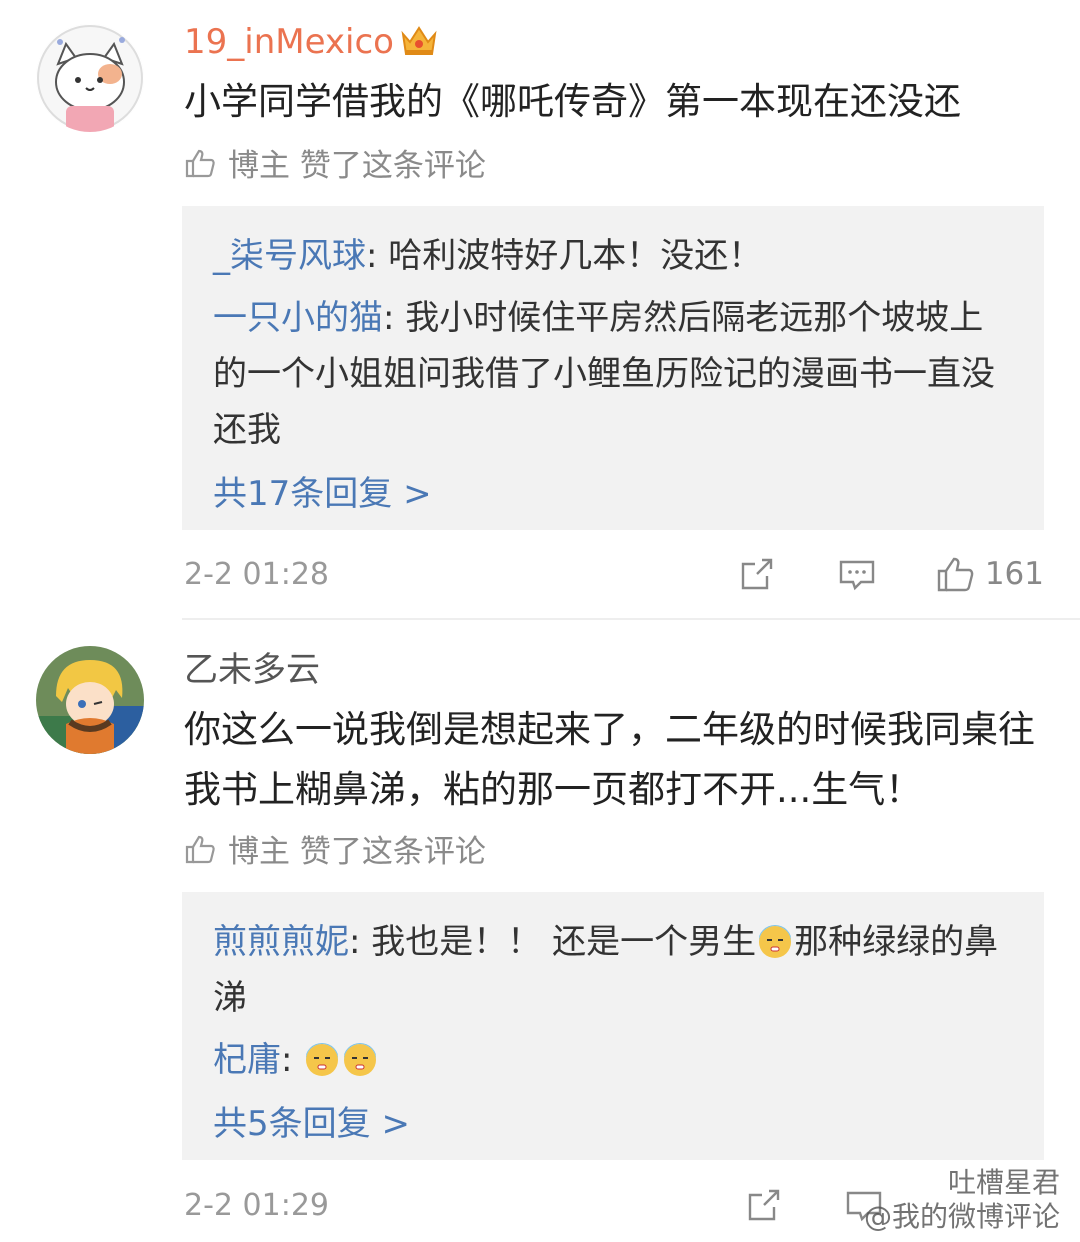 Image resolution: width=1080 pixels, height=1242 pixels. I want to click on reply-text: 我也是！！ 还是一个男生, so click(564, 942).